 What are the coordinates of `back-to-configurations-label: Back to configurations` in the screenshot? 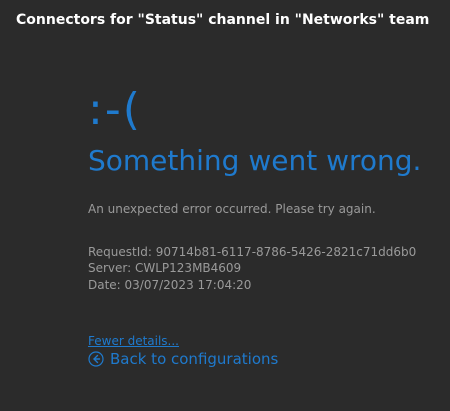 It's located at (194, 358).